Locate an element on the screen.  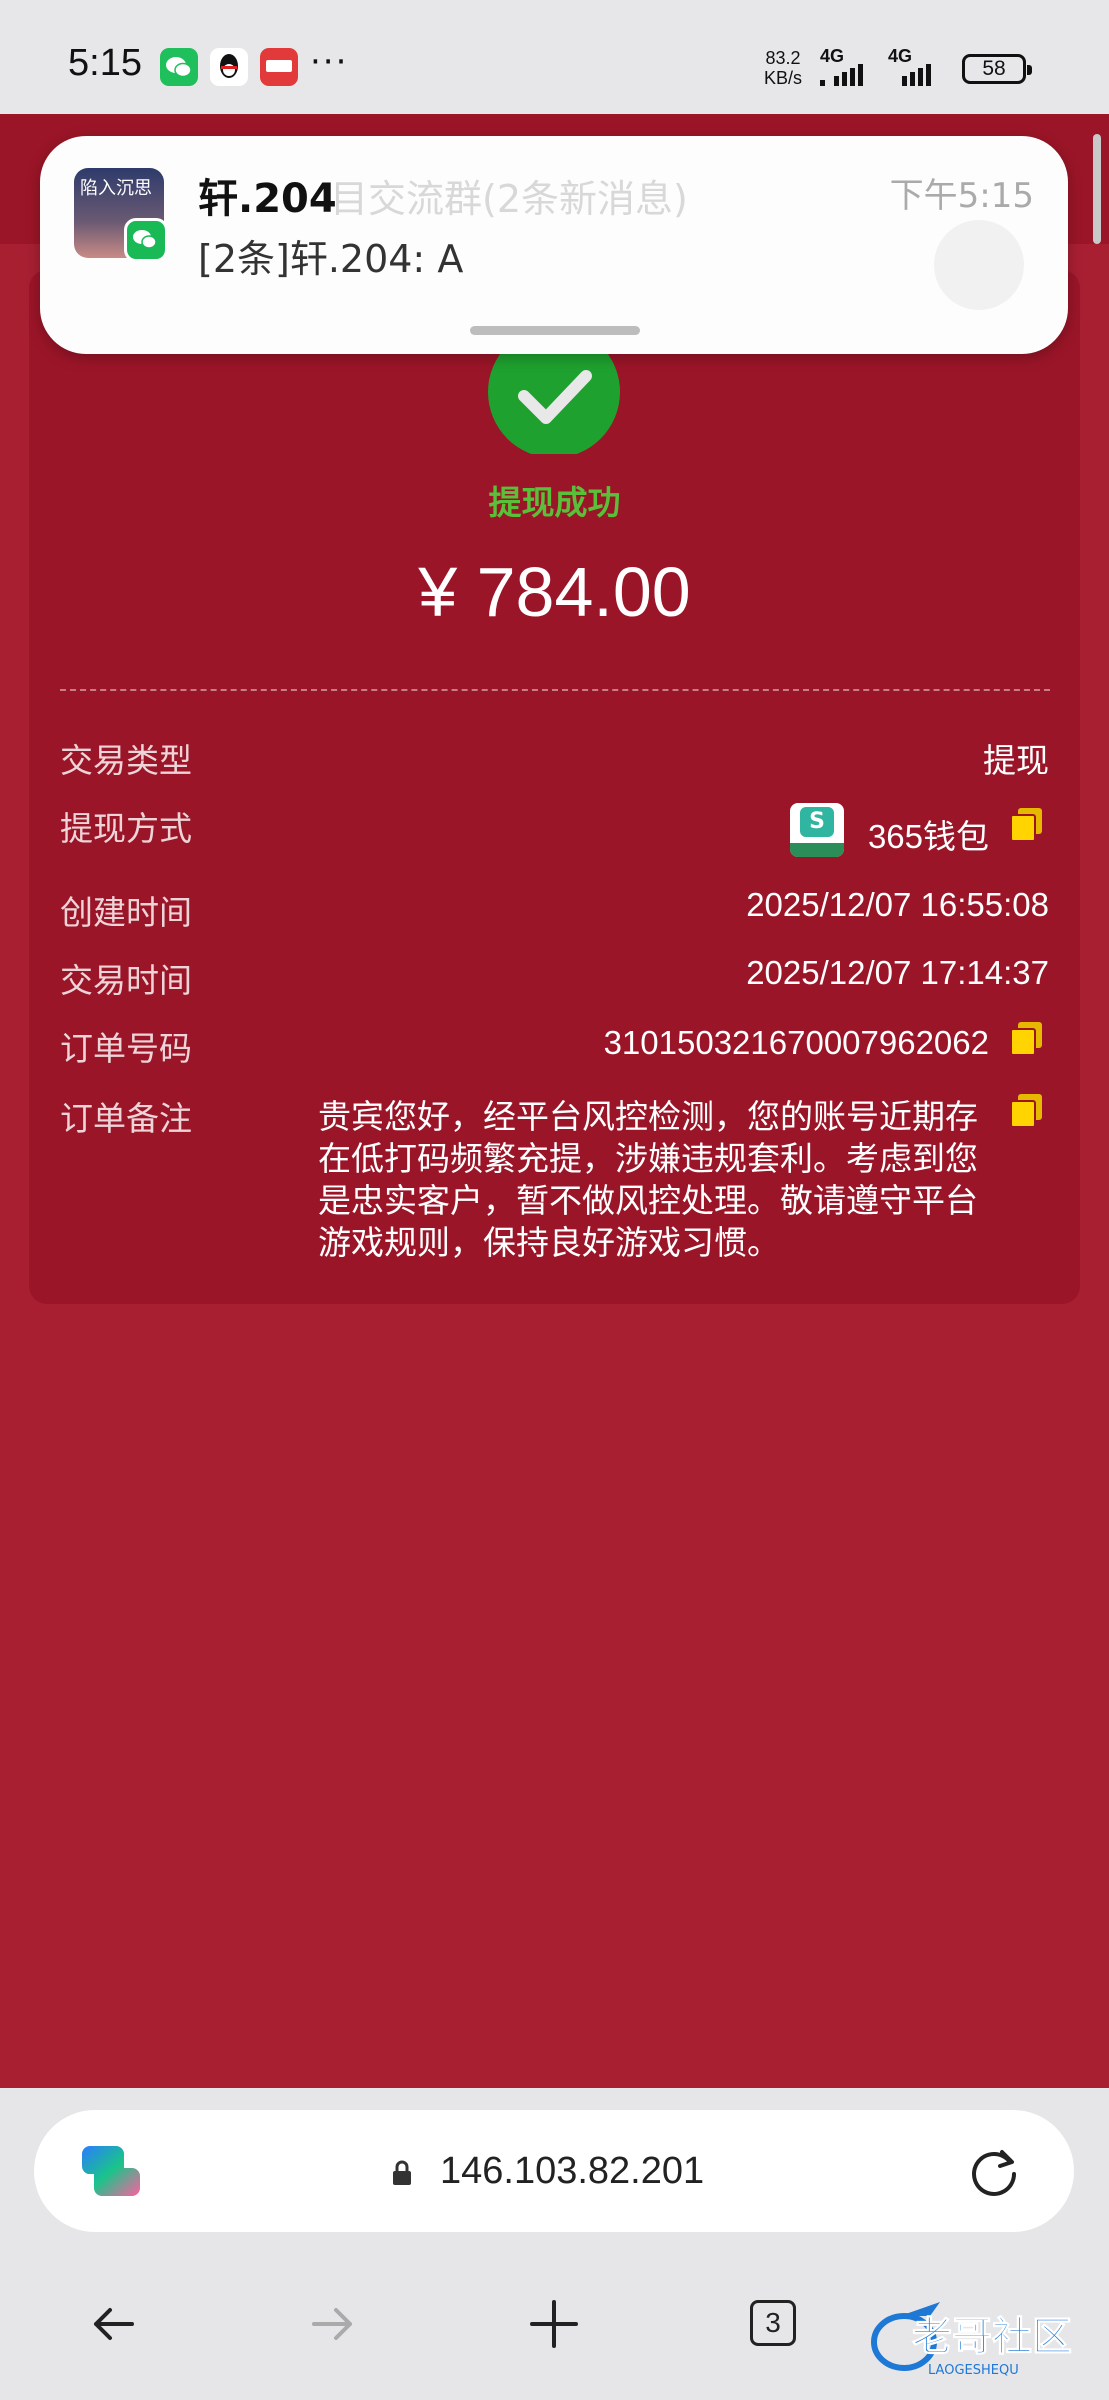
url-text: 146.103.82.201 is located at coordinates (572, 2171).